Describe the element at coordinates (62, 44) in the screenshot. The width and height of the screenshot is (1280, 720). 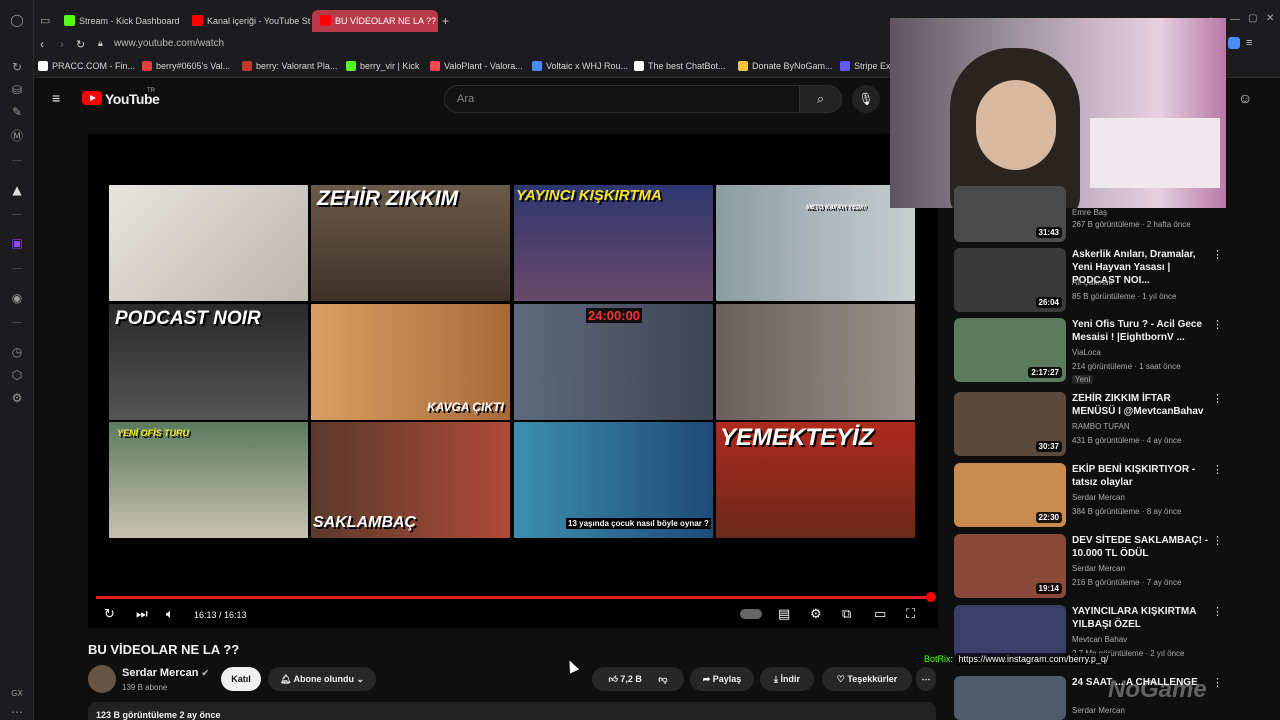
I see `forward-icon: ›` at that location.